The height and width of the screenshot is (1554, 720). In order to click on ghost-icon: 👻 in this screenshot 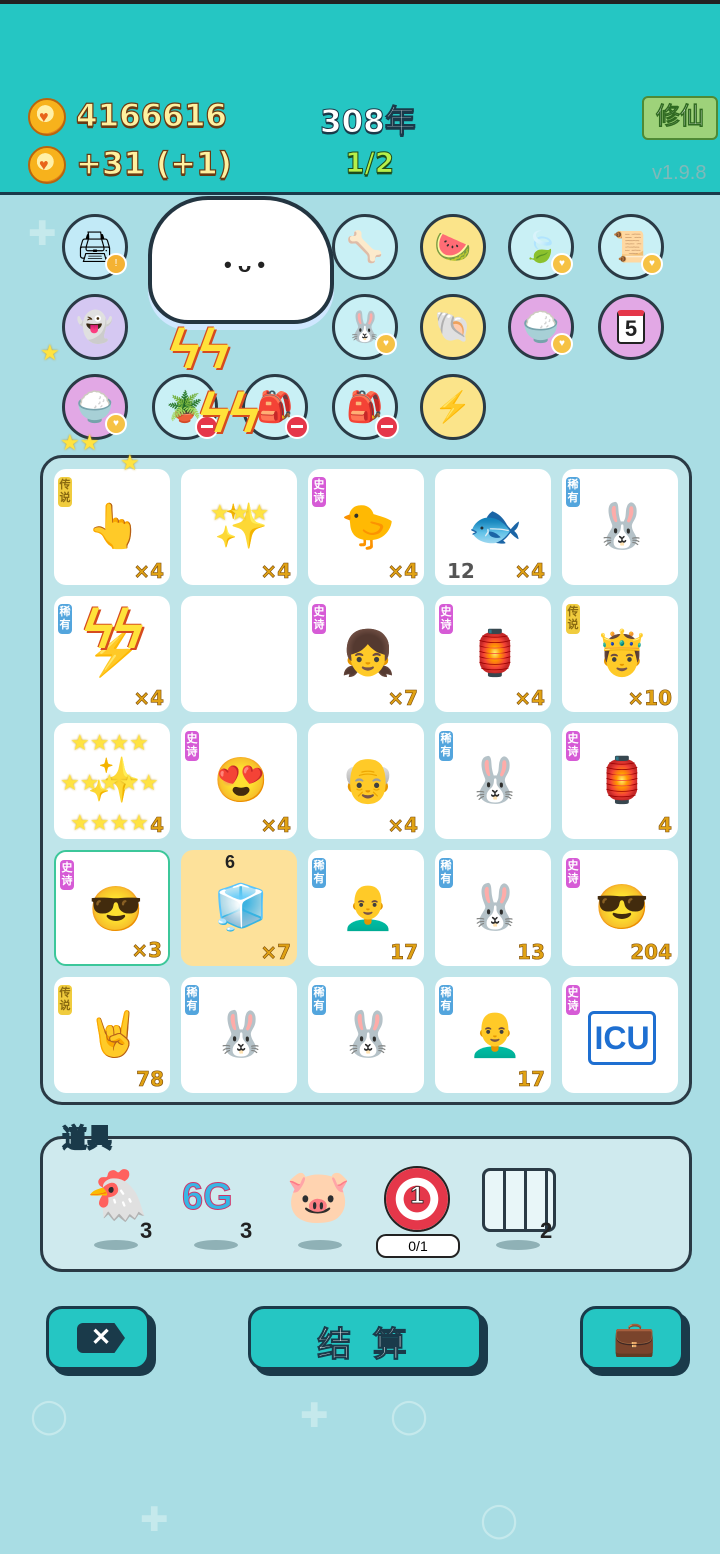, I will do `click(95, 327)`.